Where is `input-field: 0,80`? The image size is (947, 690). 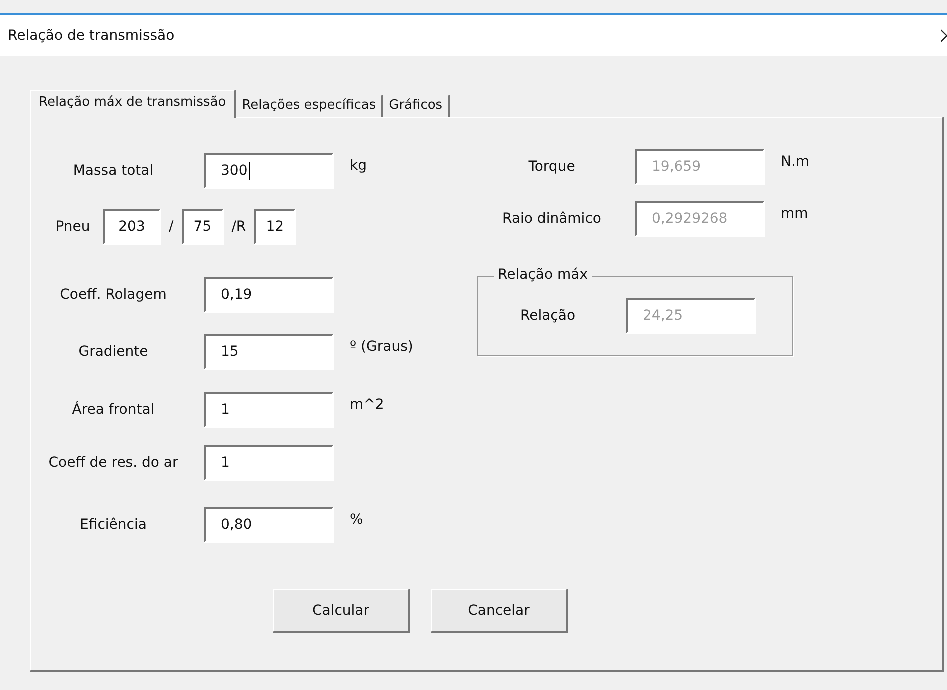
input-field: 0,80 is located at coordinates (269, 525).